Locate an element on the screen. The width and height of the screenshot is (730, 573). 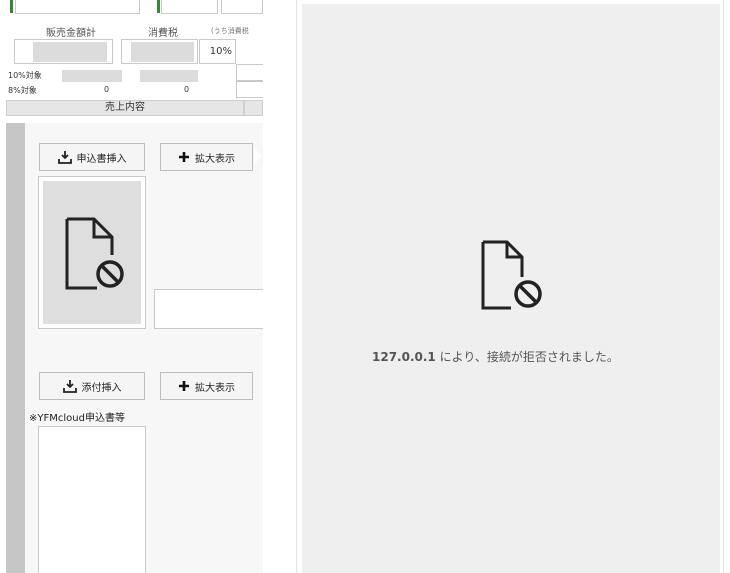
tax-rate-field: 10% is located at coordinates (217, 51).